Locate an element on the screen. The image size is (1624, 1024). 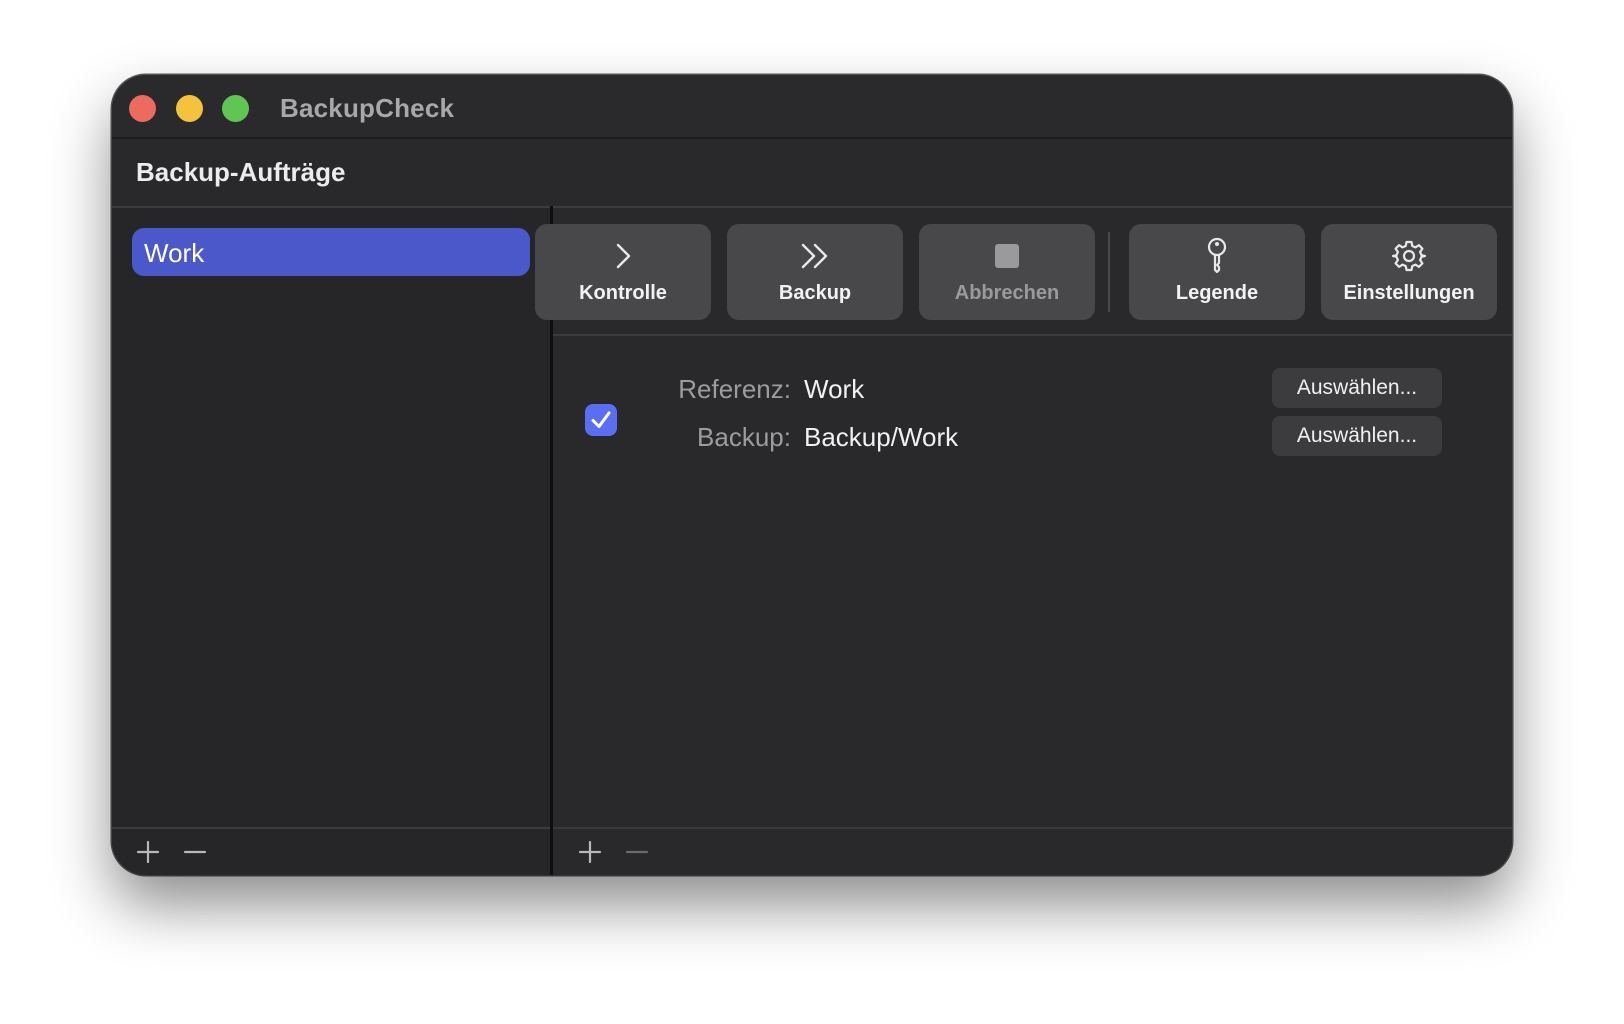
remove-pair-button is located at coordinates (637, 852).